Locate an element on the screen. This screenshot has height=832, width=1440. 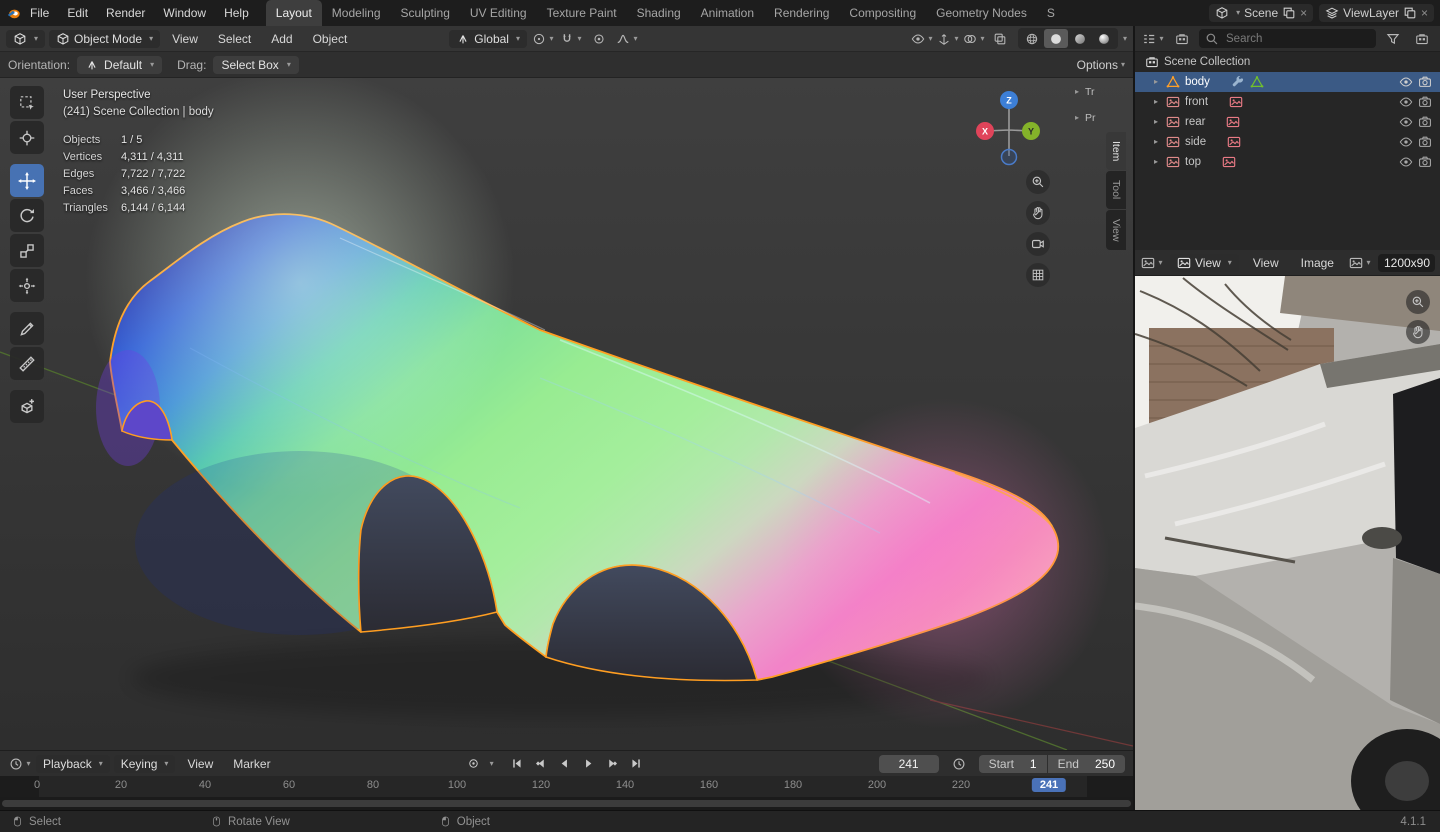
sidebar-tab-tool: Tool is located at coordinates (1116, 190).